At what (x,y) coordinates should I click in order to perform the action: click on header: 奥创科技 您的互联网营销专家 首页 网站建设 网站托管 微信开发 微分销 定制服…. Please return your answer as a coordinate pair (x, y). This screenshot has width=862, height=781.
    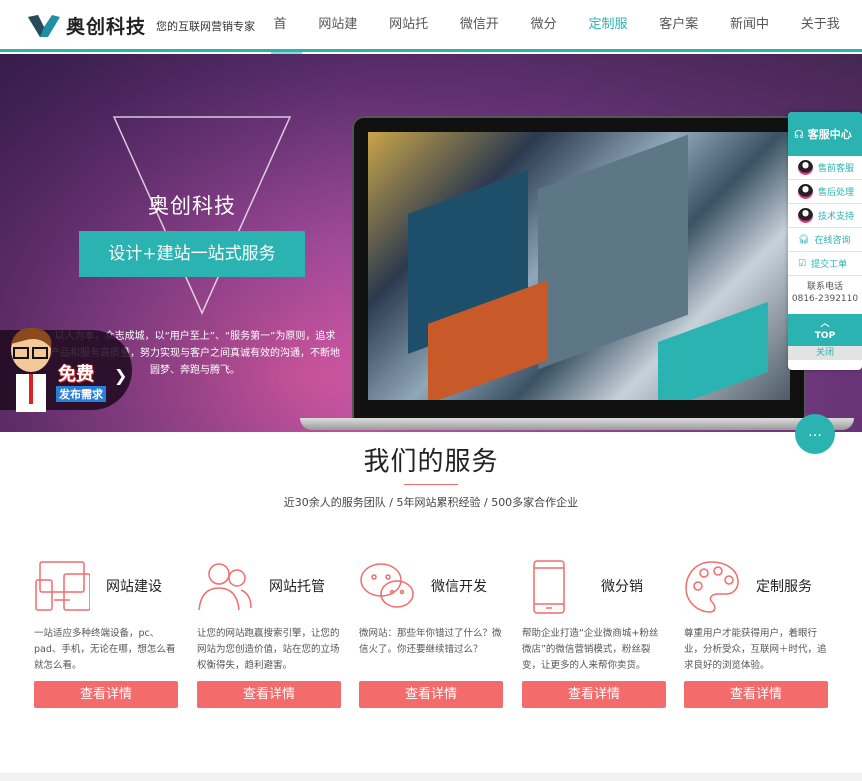
    Looking at the image, I should click on (431, 41).